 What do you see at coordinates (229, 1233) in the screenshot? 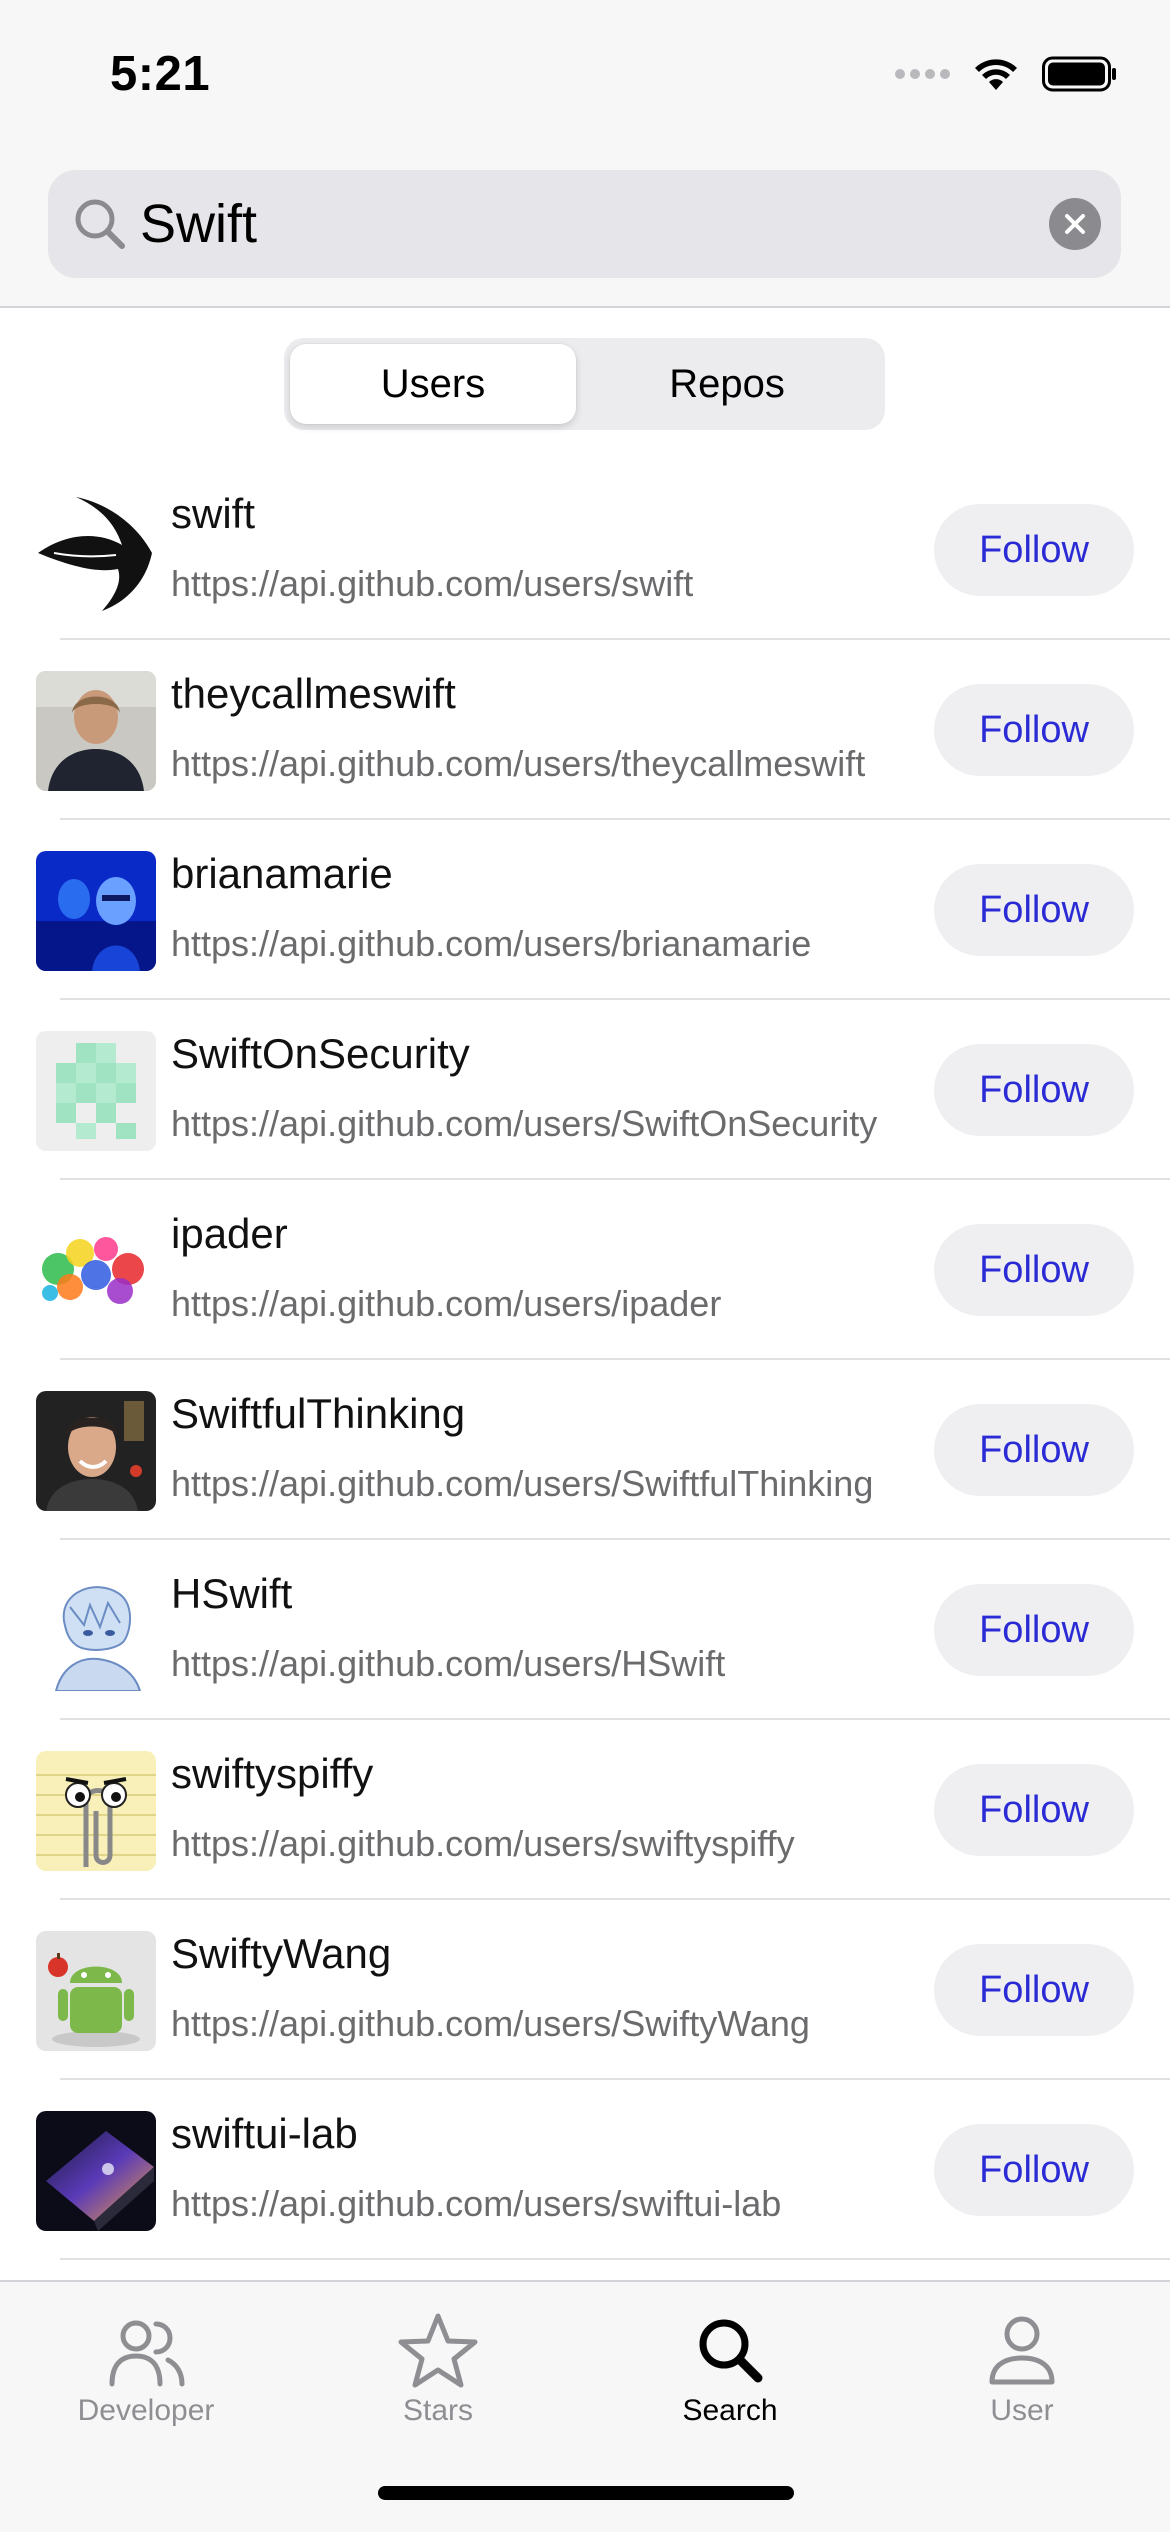
I see `user-name: ipader` at bounding box center [229, 1233].